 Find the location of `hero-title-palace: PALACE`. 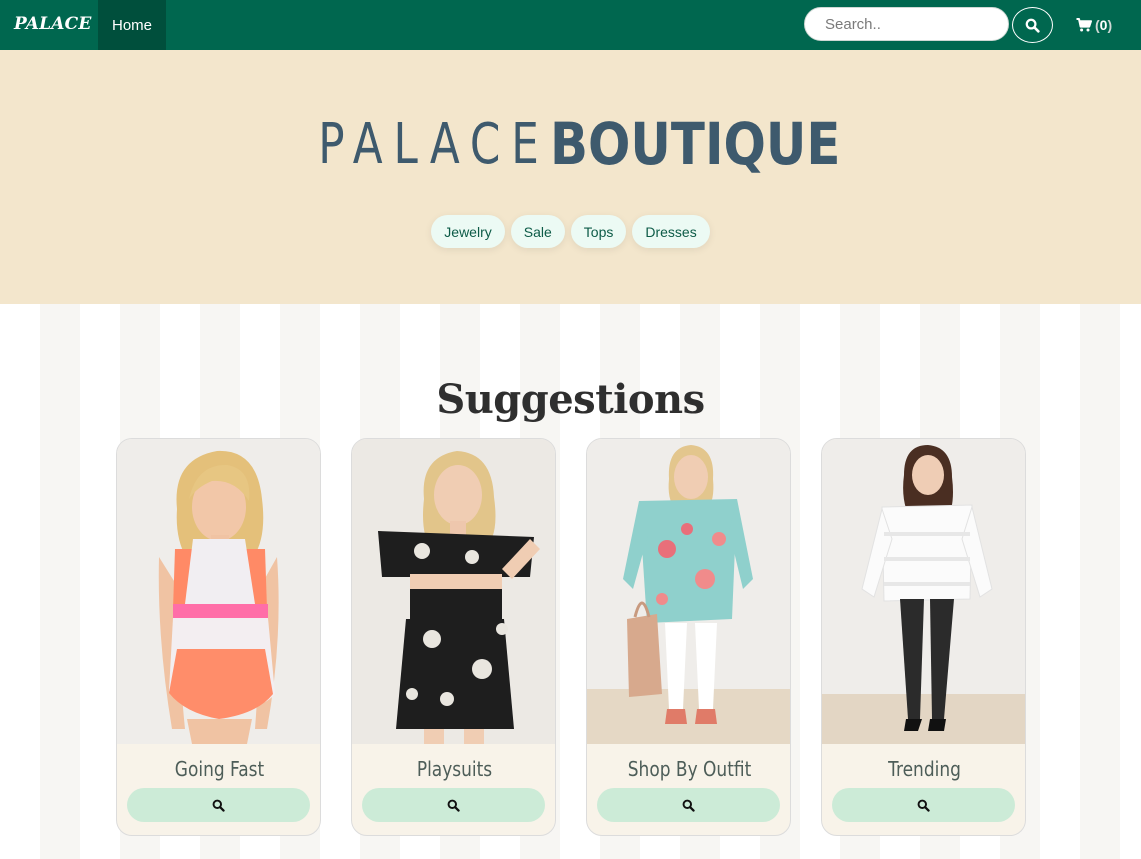

hero-title-palace: PALACE is located at coordinates (434, 144).